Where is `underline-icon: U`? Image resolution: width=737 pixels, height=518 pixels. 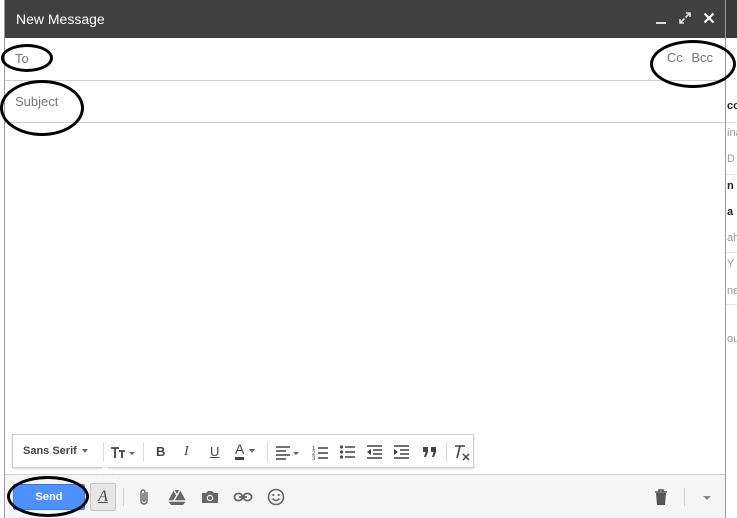
underline-icon: U is located at coordinates (214, 453).